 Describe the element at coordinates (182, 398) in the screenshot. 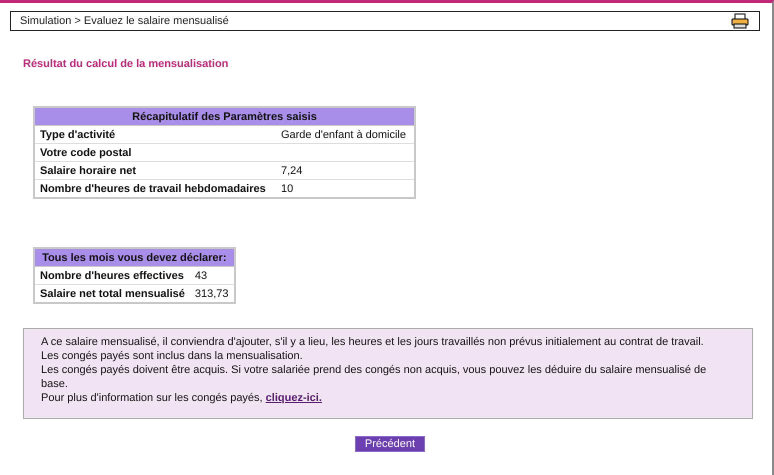

I see `info-text: Pour plus d'information sur les congés payés, cliquez-ici.` at that location.